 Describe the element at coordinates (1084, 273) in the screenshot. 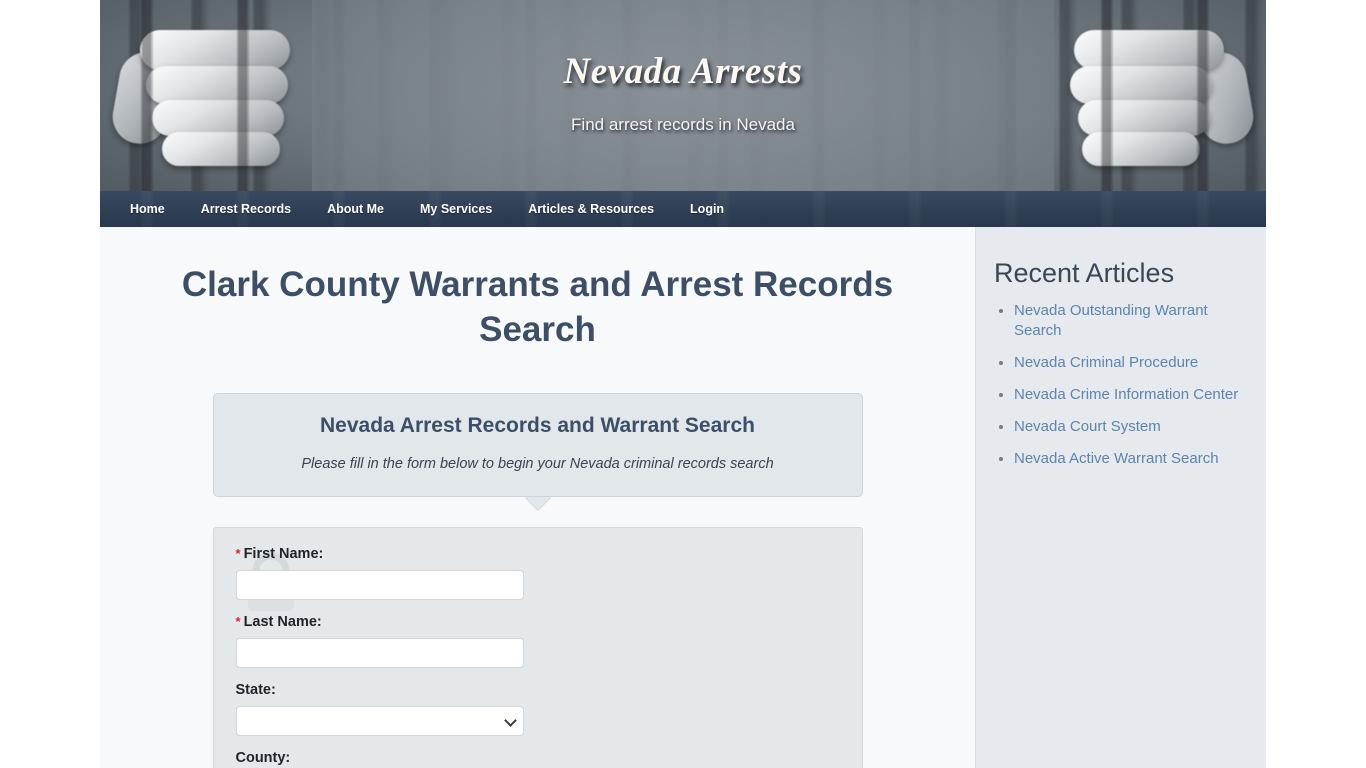

I see `sidebar-title: Recent Articles` at that location.